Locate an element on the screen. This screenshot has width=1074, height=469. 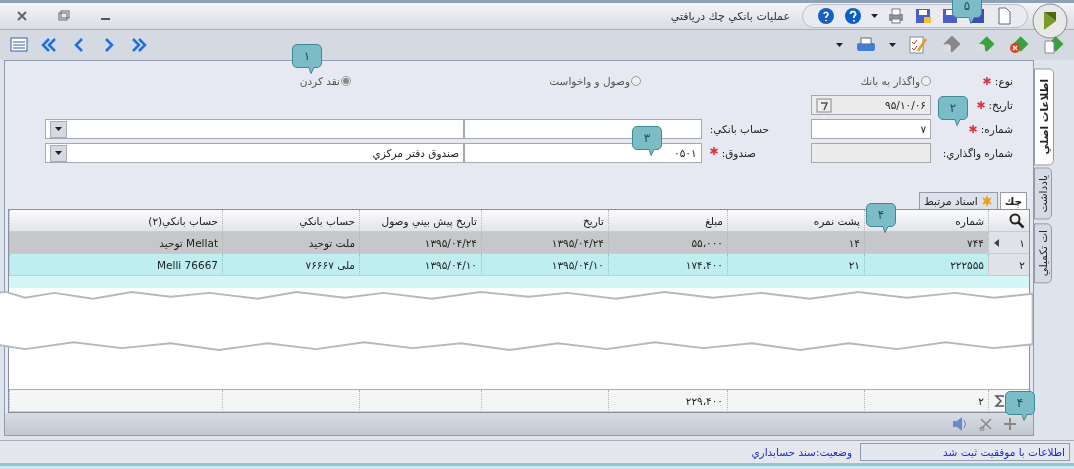
field-label: شماره واگذاري: is located at coordinates (977, 153).